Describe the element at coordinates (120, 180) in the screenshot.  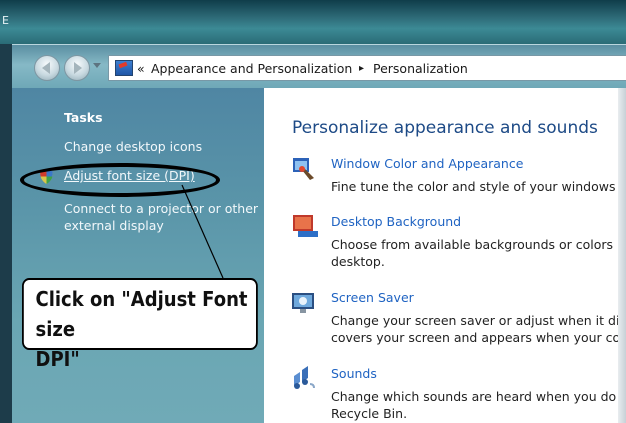
I see `highlight-ellipse` at that location.